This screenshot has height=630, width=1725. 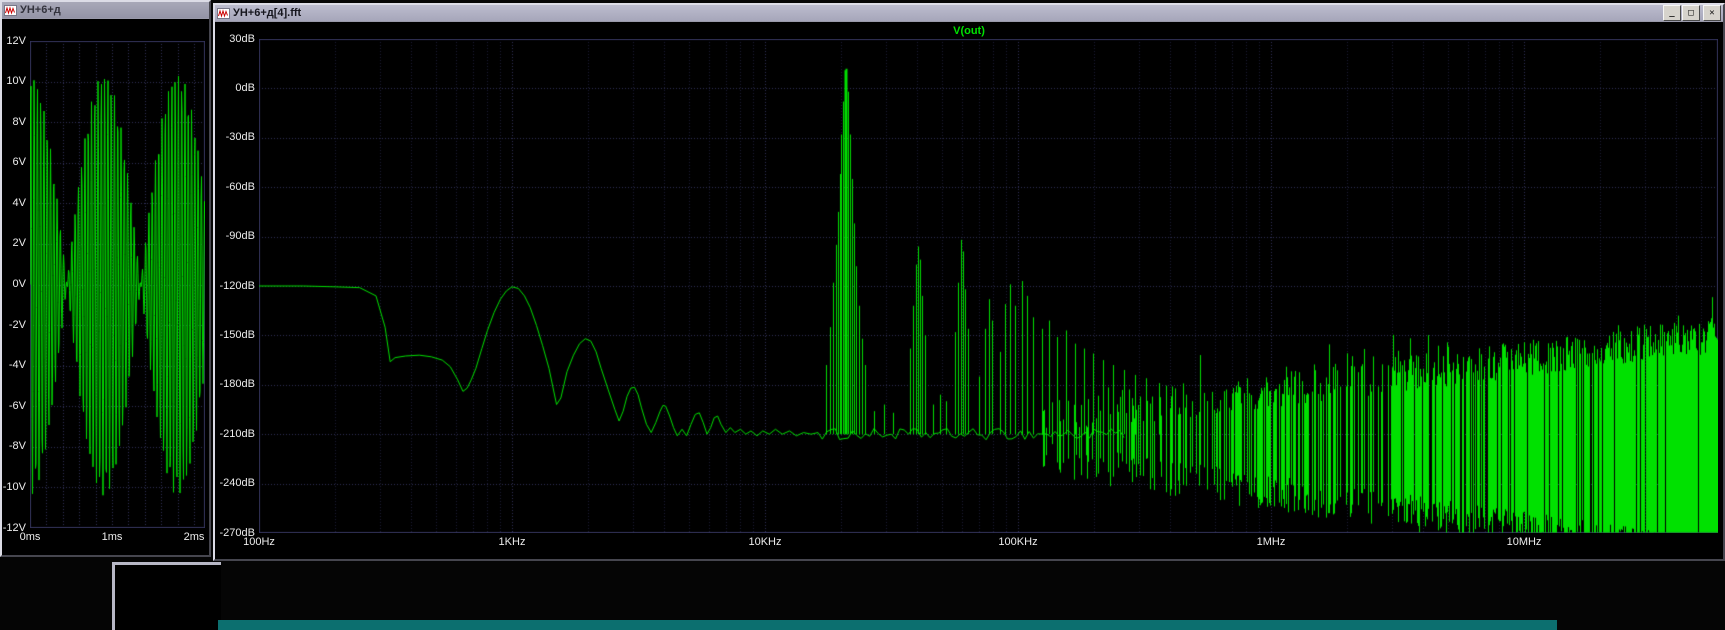 I want to click on y-tick-label: 0V, so click(x=19, y=284).